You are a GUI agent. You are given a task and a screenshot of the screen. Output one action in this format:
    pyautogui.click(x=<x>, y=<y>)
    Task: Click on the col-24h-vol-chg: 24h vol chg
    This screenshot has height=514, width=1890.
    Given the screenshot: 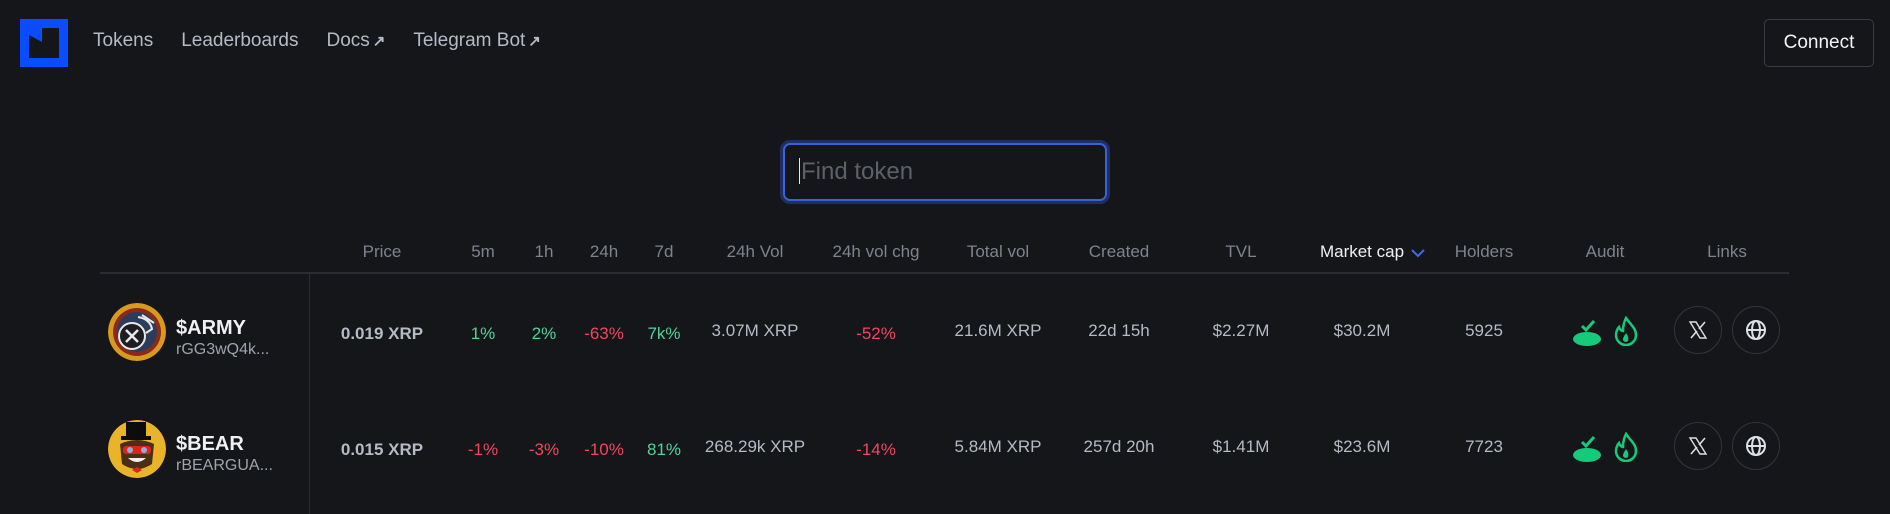 What is the action you would take?
    pyautogui.click(x=876, y=252)
    